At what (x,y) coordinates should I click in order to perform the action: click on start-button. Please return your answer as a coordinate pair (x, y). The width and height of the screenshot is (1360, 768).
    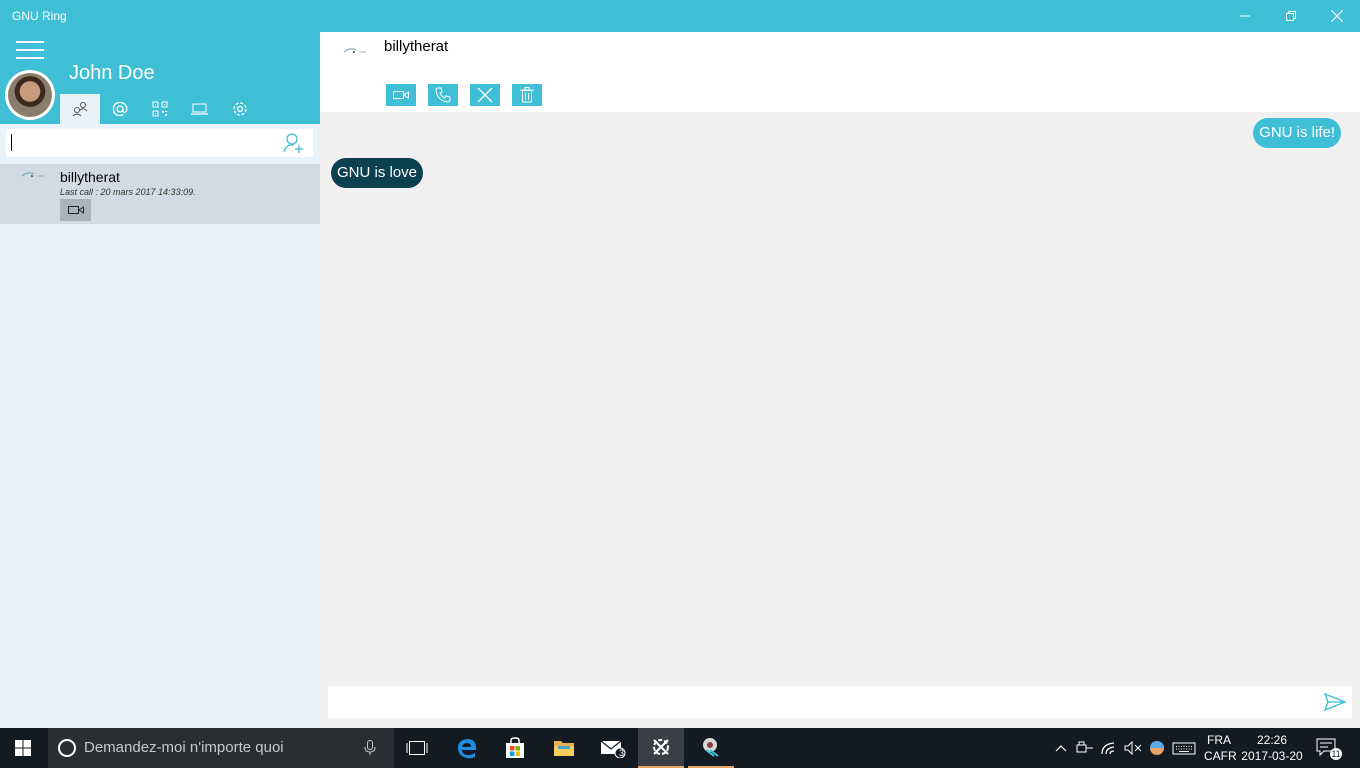
    Looking at the image, I should click on (23, 748).